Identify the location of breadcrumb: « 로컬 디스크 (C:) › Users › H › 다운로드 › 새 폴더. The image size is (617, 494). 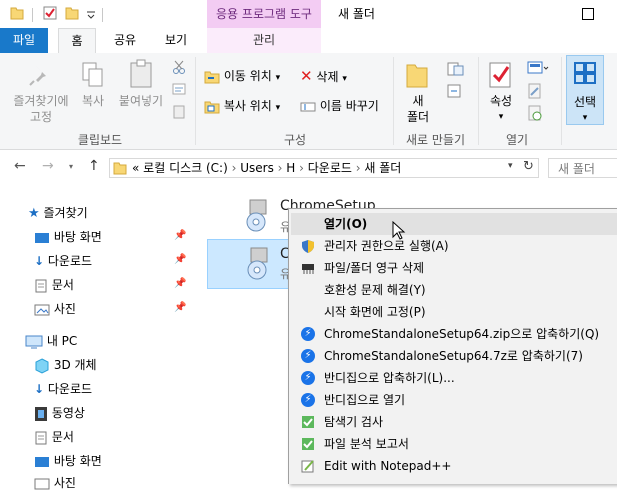
(266, 168).